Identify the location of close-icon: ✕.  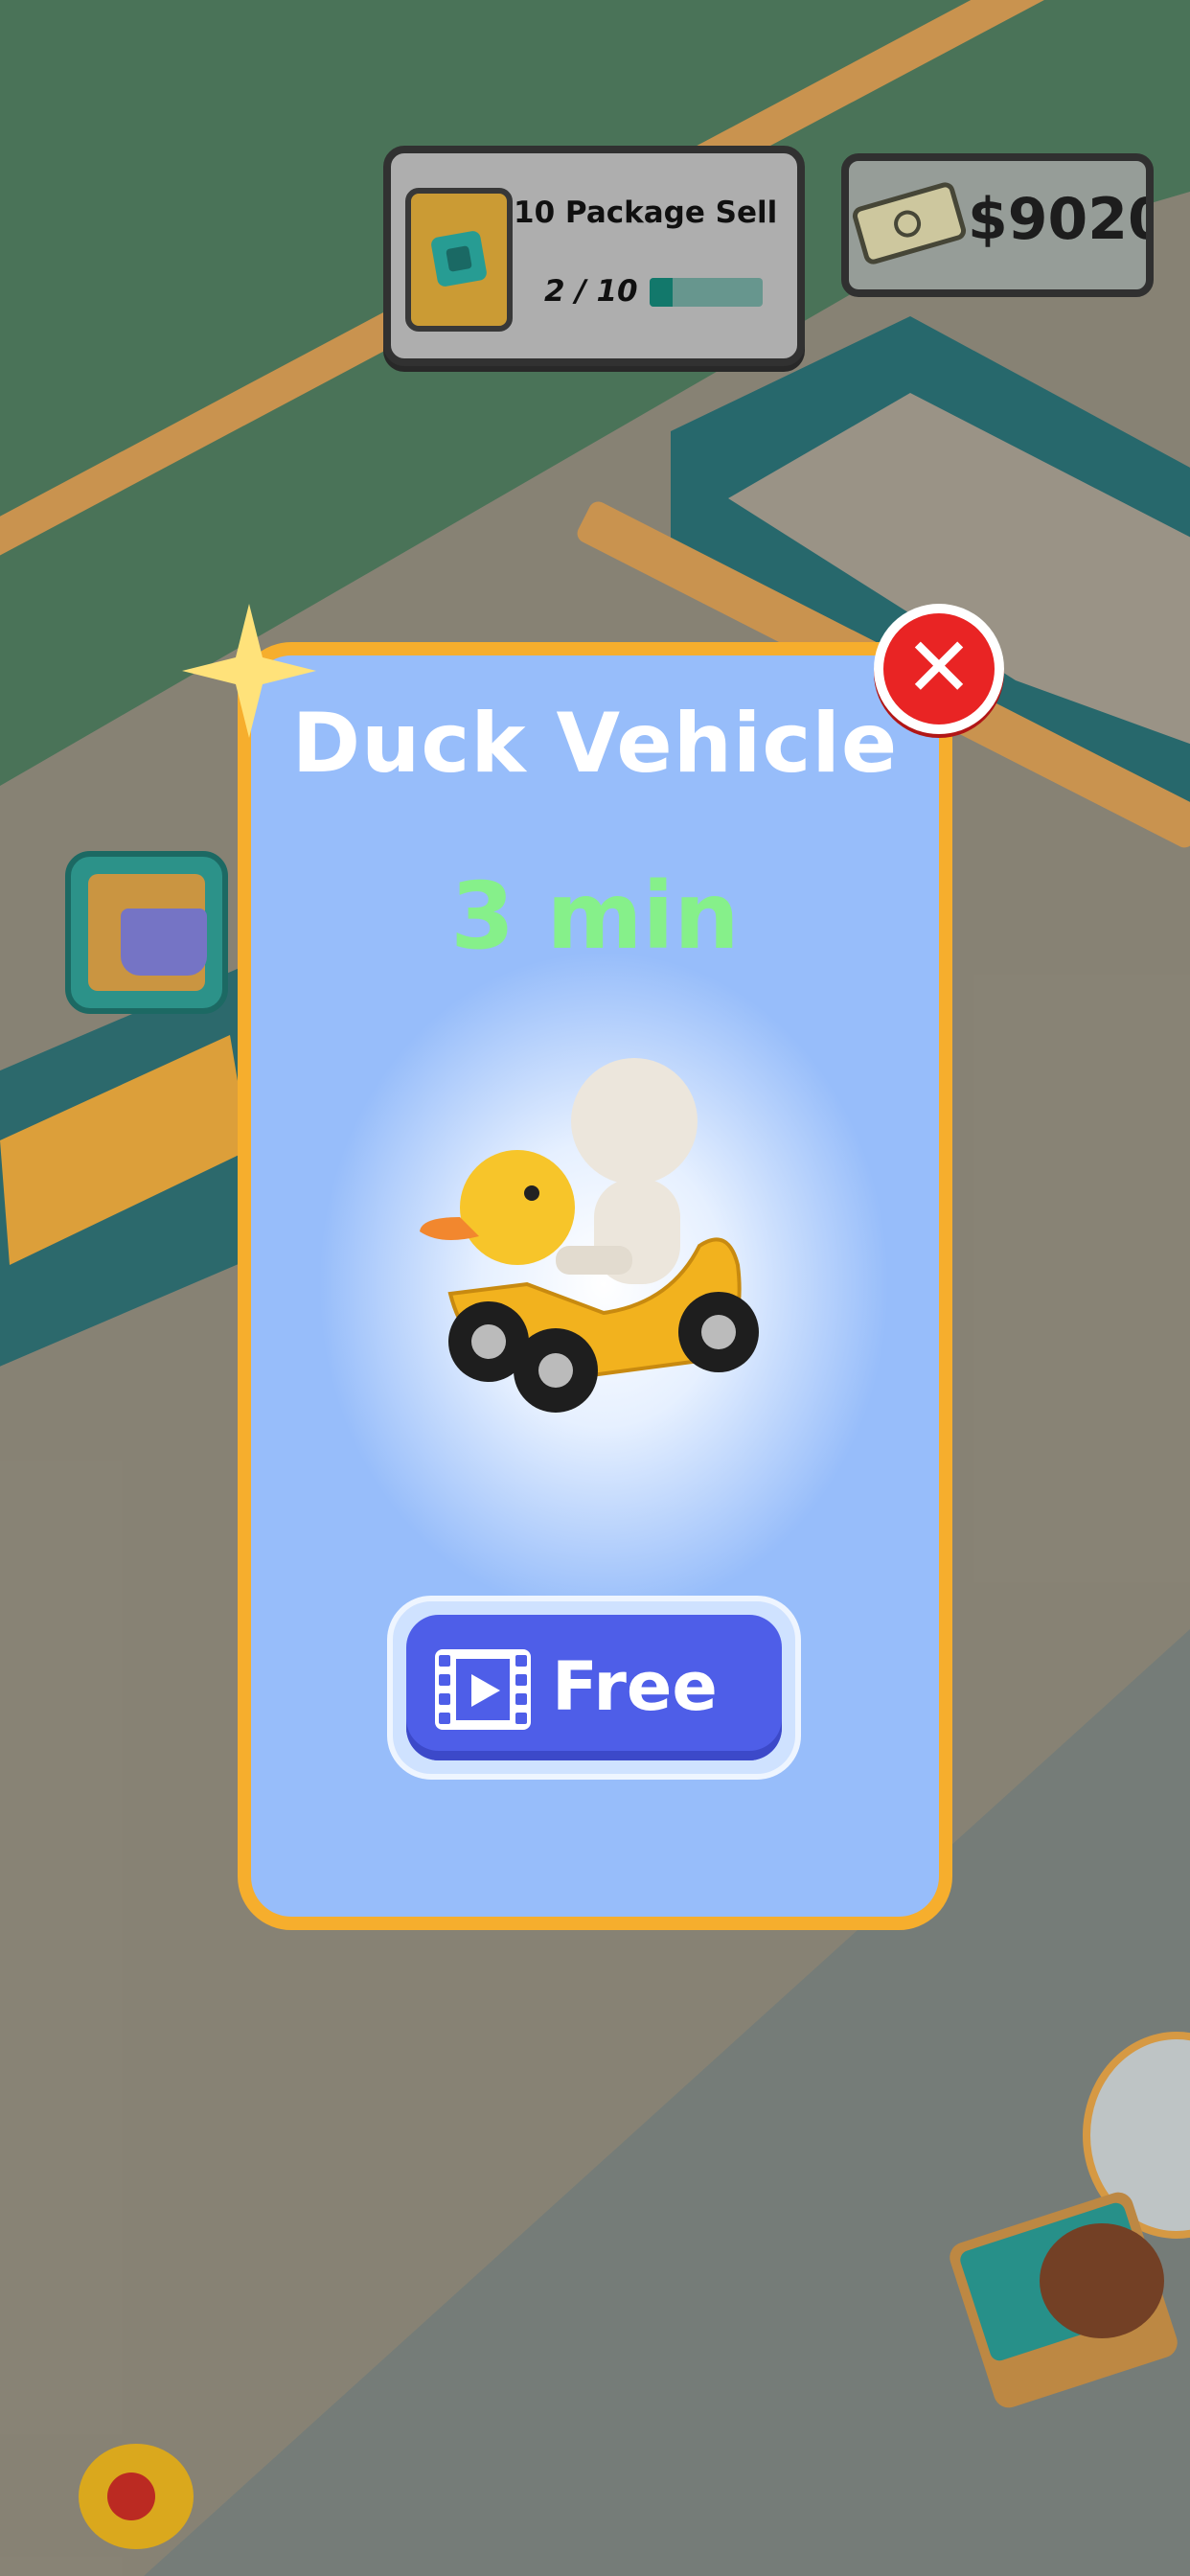
(939, 668).